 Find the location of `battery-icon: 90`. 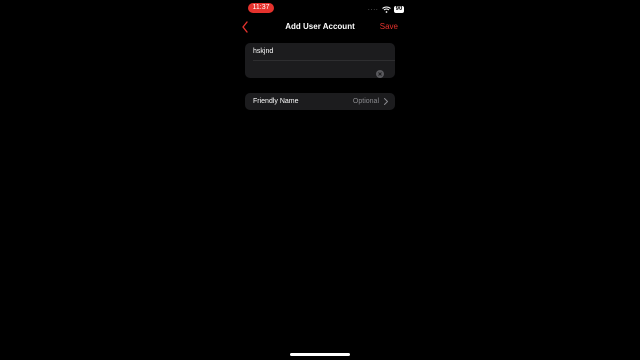

battery-icon: 90 is located at coordinates (399, 9).